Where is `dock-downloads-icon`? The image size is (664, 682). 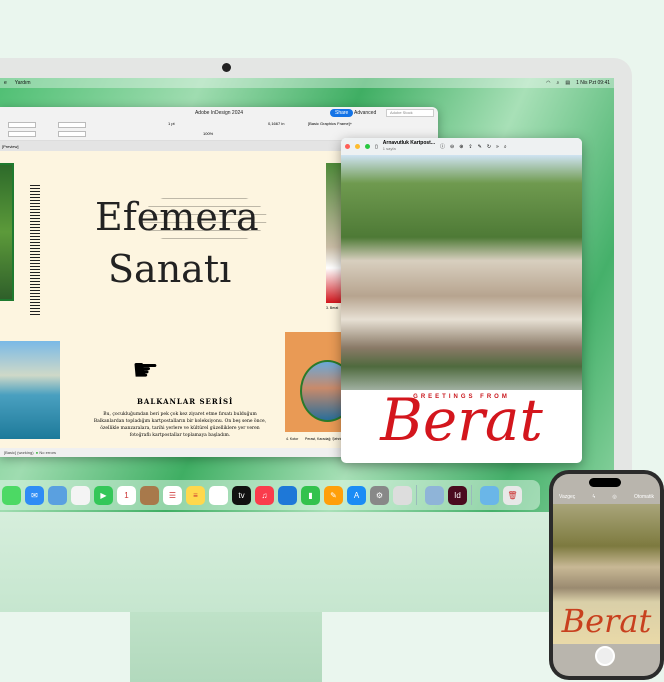
dock-downloads-icon is located at coordinates (489, 495).